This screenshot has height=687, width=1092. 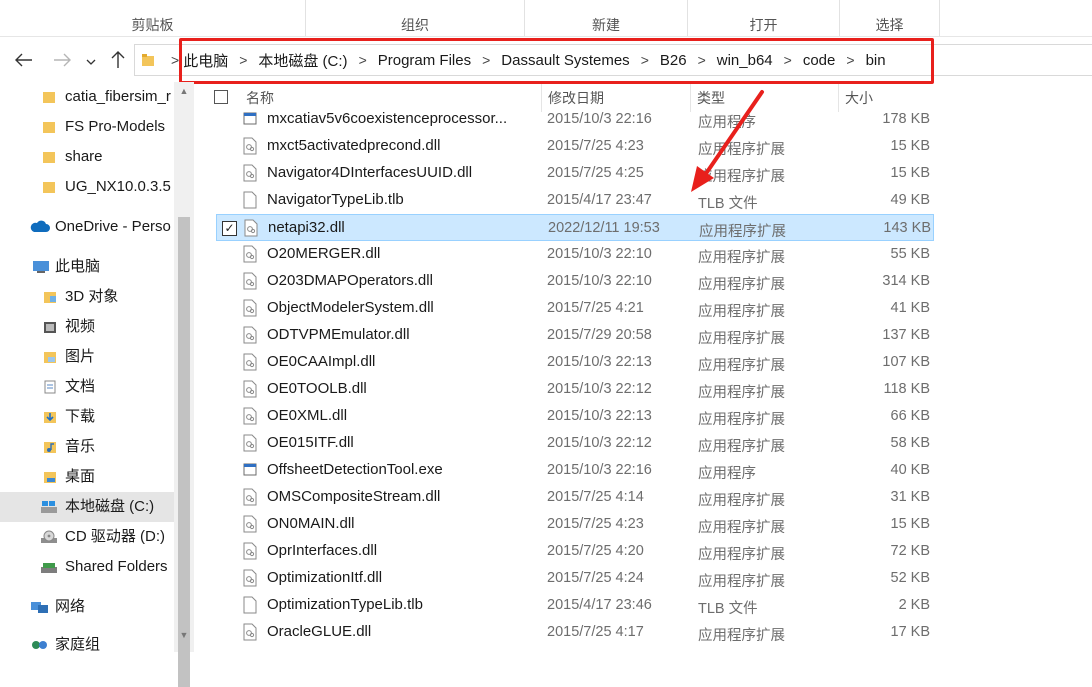 I want to click on file-size: 58 KB, so click(x=910, y=443).